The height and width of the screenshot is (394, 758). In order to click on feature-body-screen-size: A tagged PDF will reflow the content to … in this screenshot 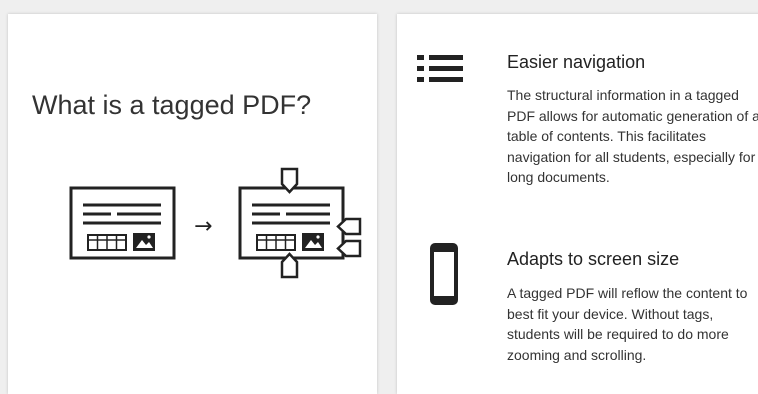, I will do `click(627, 324)`.